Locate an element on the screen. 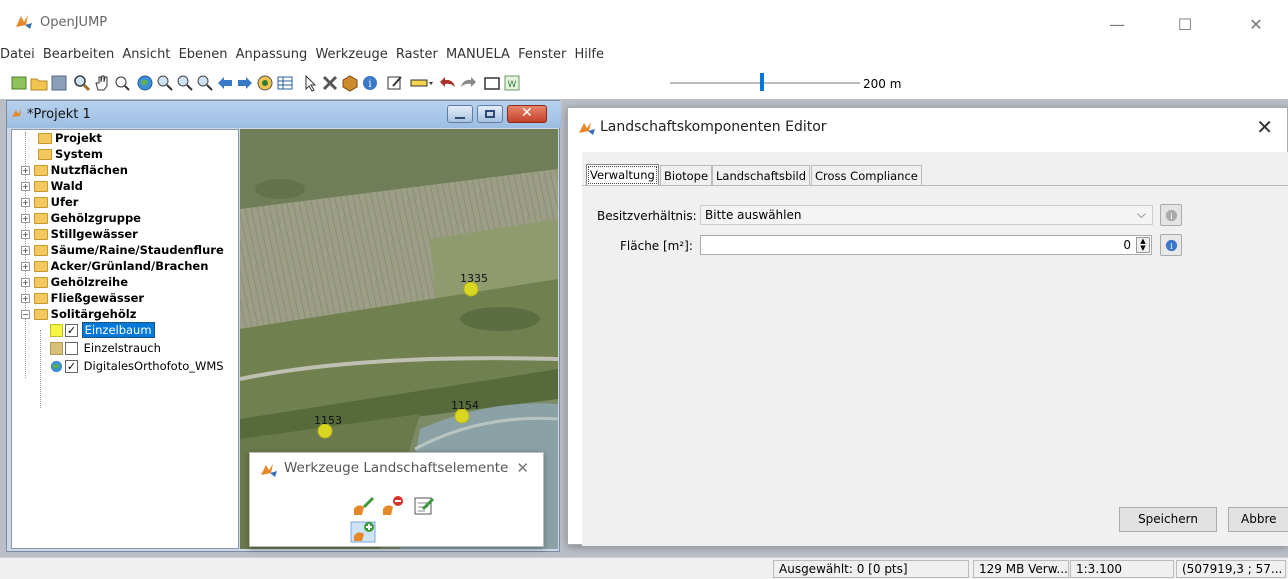 The width and height of the screenshot is (1288, 579). menu-fenster: Fenster is located at coordinates (542, 54).